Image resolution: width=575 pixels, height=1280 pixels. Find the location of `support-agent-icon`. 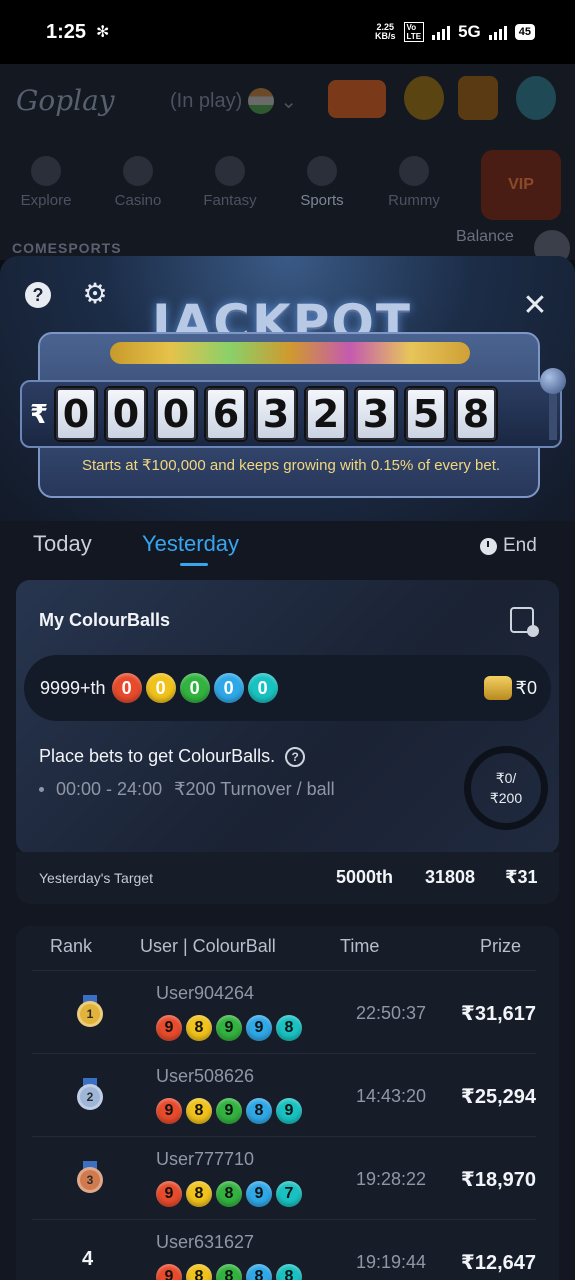

support-agent-icon is located at coordinates (536, 98).